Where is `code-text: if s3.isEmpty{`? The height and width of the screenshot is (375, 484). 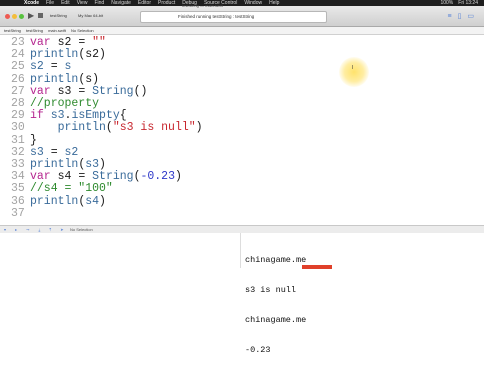 code-text: if s3.isEmpty{ is located at coordinates (78, 116).